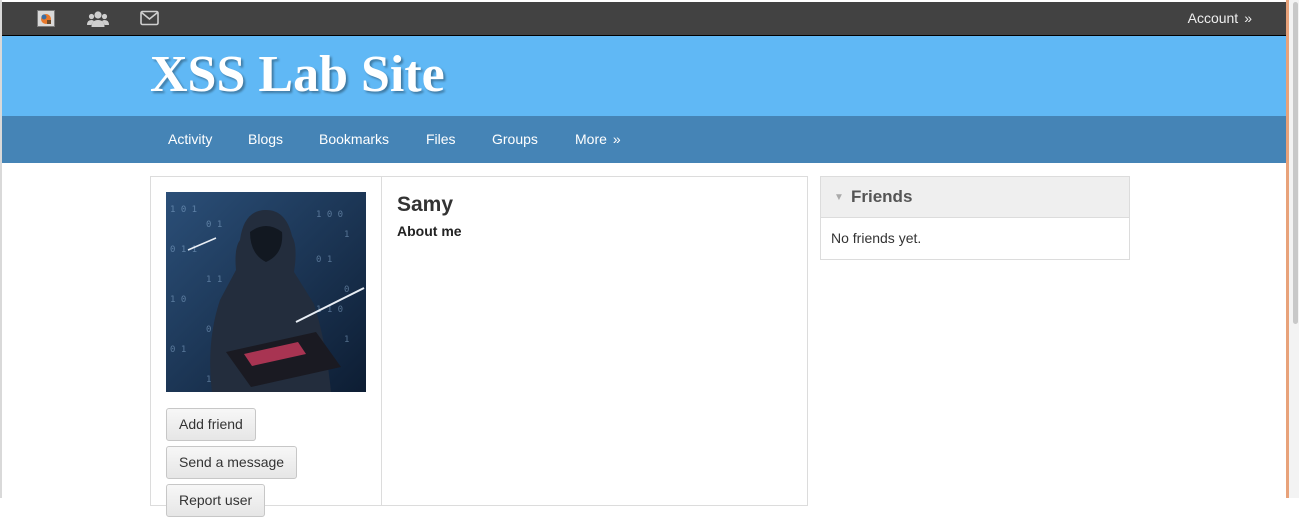  Describe the element at coordinates (644, 19) in the screenshot. I see `topbar: Account »` at that location.